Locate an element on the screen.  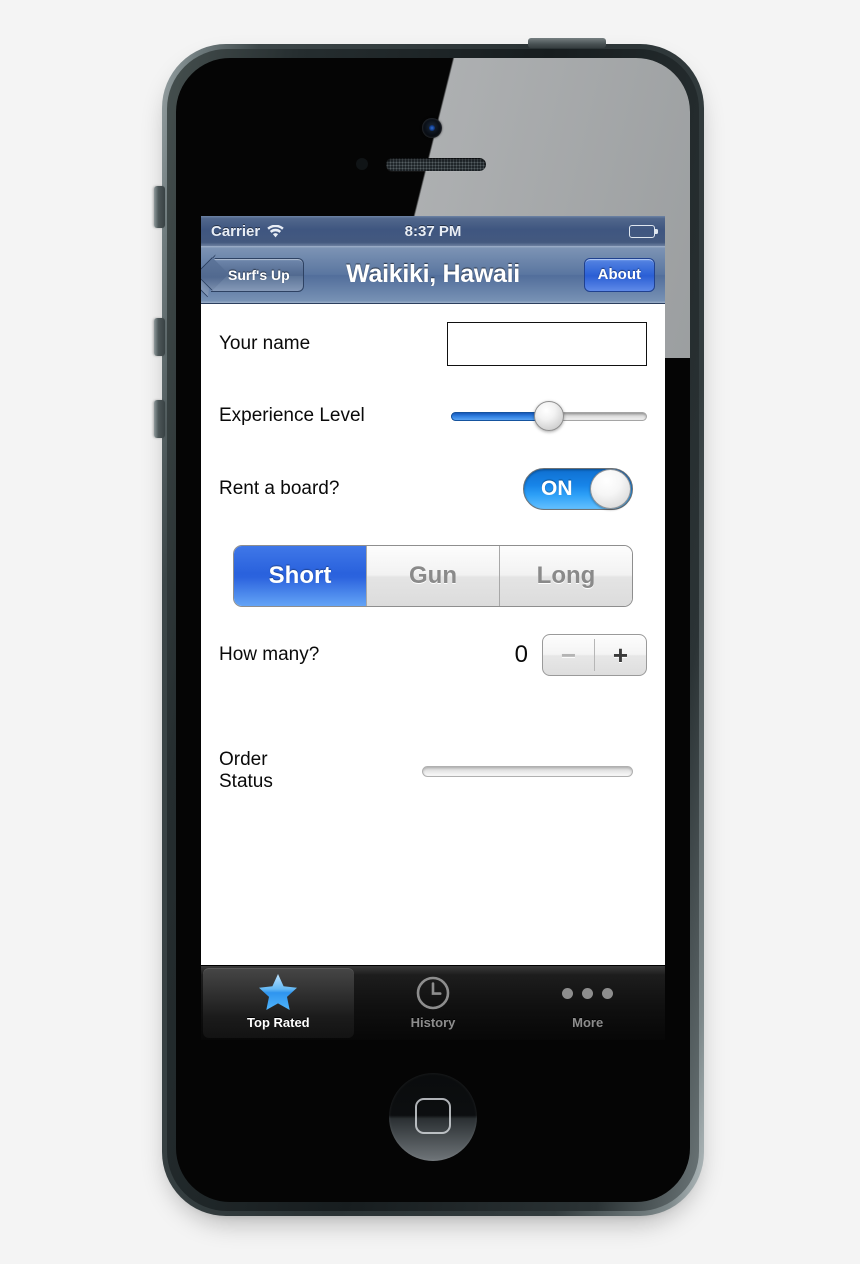
tab-history: History is located at coordinates (433, 1003).